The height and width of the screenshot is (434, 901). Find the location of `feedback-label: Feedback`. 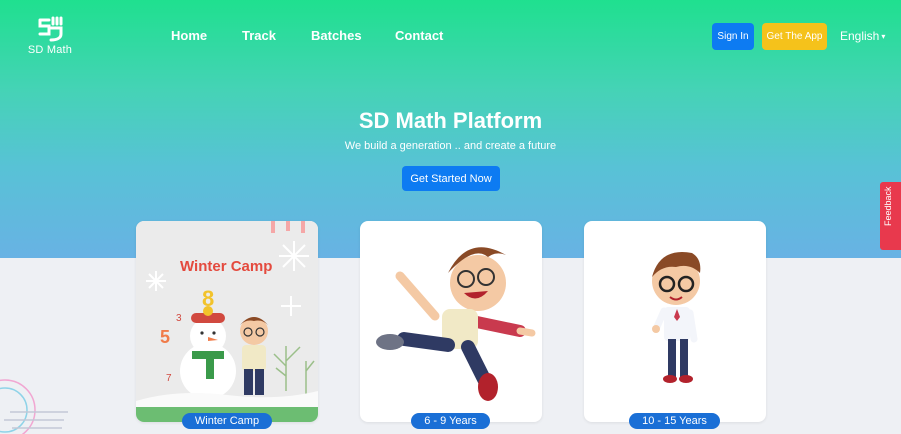

feedback-label: Feedback is located at coordinates (888, 206).